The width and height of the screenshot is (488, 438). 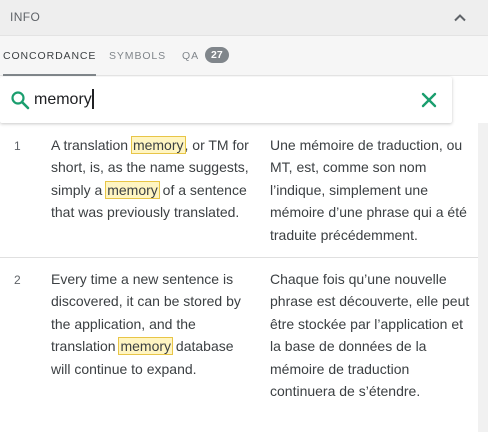 I want to click on search-bar, so click(x=226, y=100).